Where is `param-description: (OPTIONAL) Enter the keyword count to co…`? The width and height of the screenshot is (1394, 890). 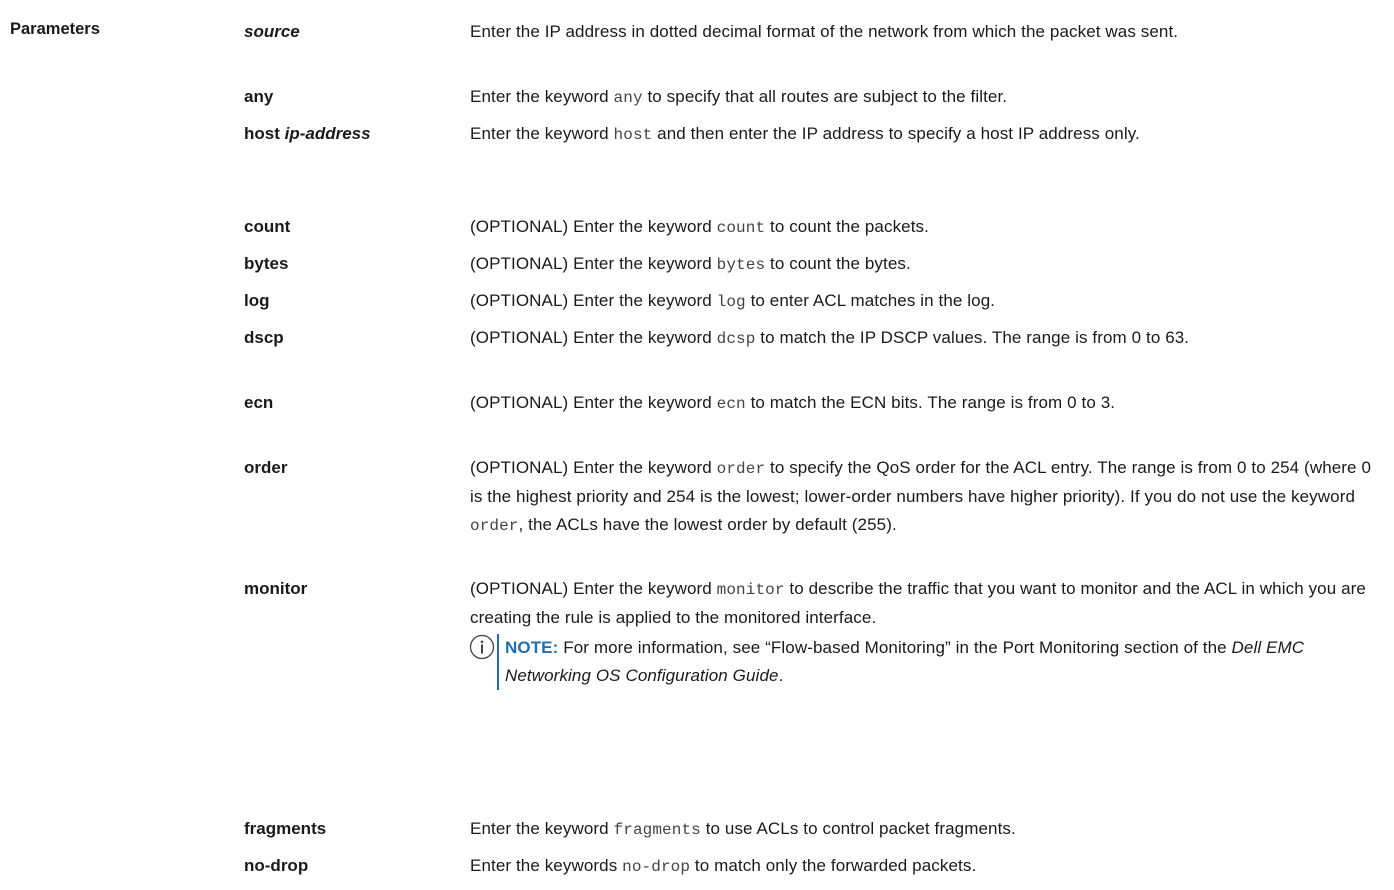
param-description: (OPTIONAL) Enter the keyword count to co… is located at coordinates (699, 227).